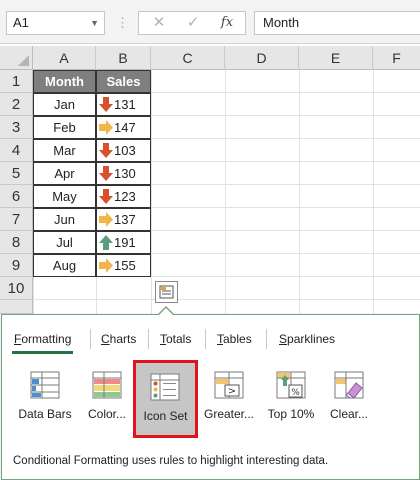 The height and width of the screenshot is (480, 420). Describe the element at coordinates (291, 414) in the screenshot. I see `top-10-percent-label: Top 10%` at that location.